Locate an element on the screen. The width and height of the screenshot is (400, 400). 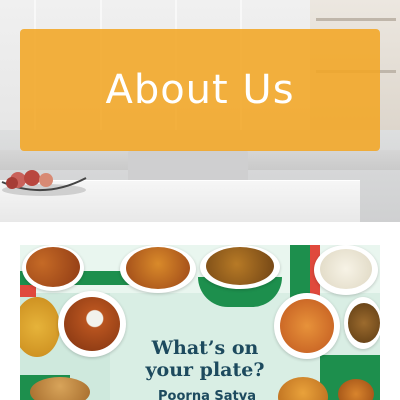
food-curry-bowl is located at coordinates (158, 268).